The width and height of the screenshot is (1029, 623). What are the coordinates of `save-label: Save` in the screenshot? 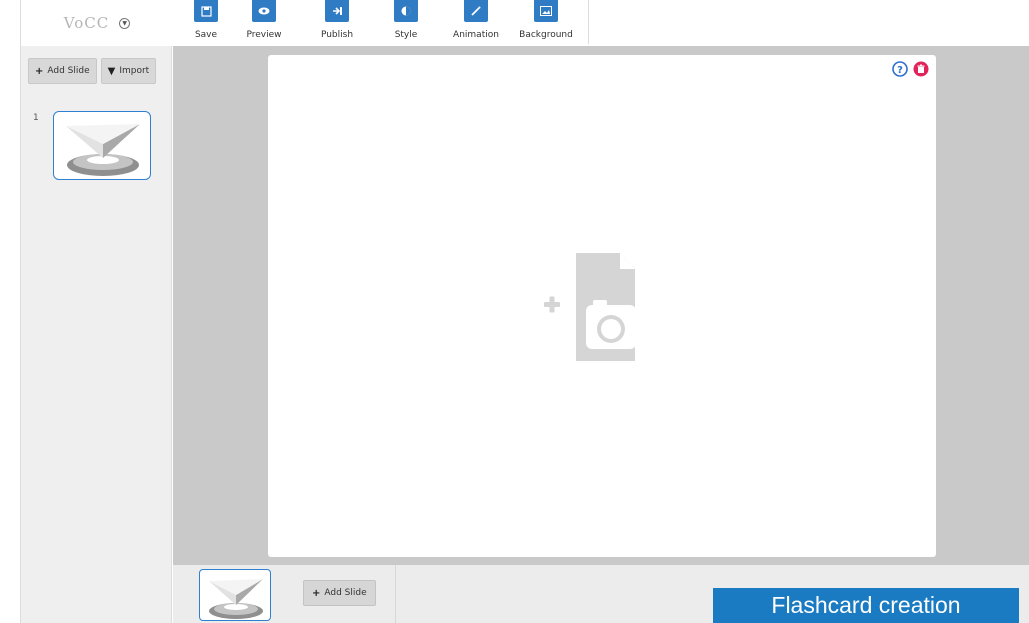 It's located at (206, 35).